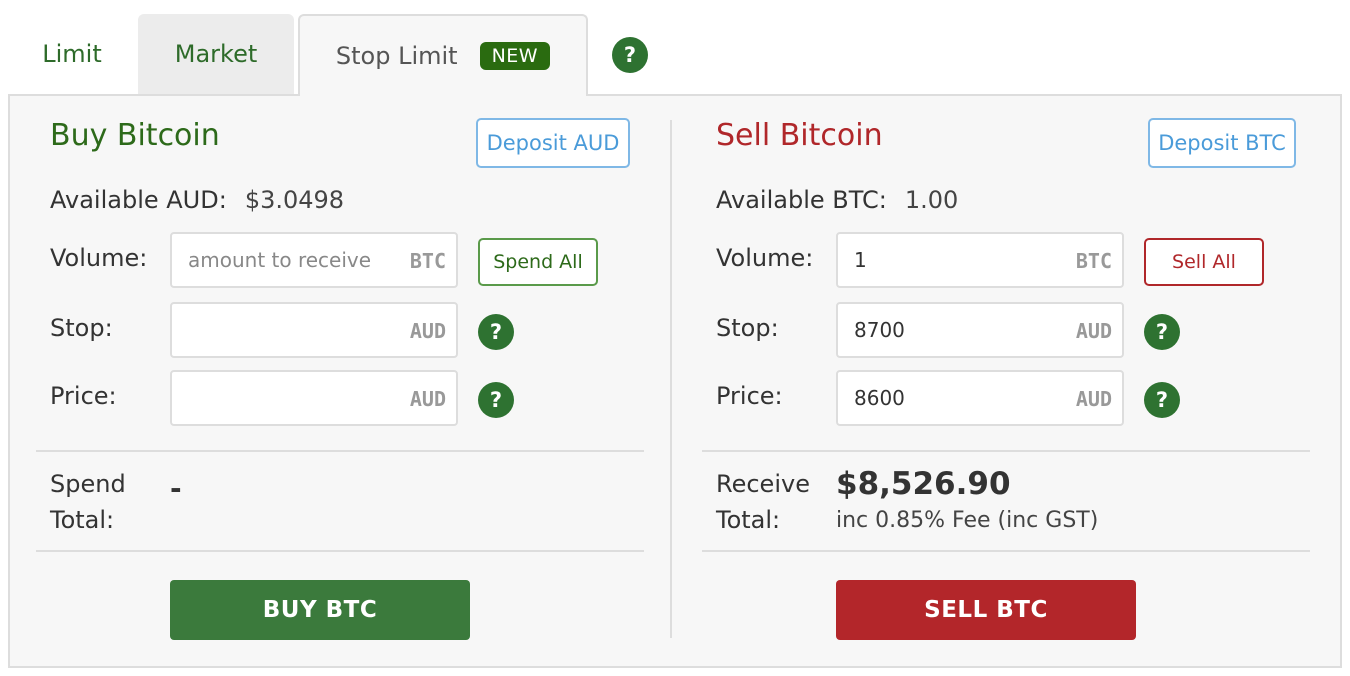 Image resolution: width=1350 pixels, height=676 pixels. I want to click on sell-title: Sell Bitcoin, so click(799, 135).